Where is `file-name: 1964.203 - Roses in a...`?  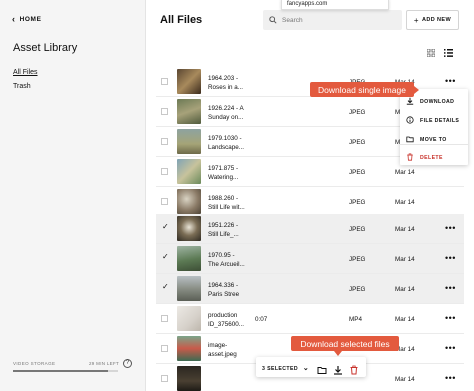
file-name: 1964.203 - Roses in a... is located at coordinates (225, 83).